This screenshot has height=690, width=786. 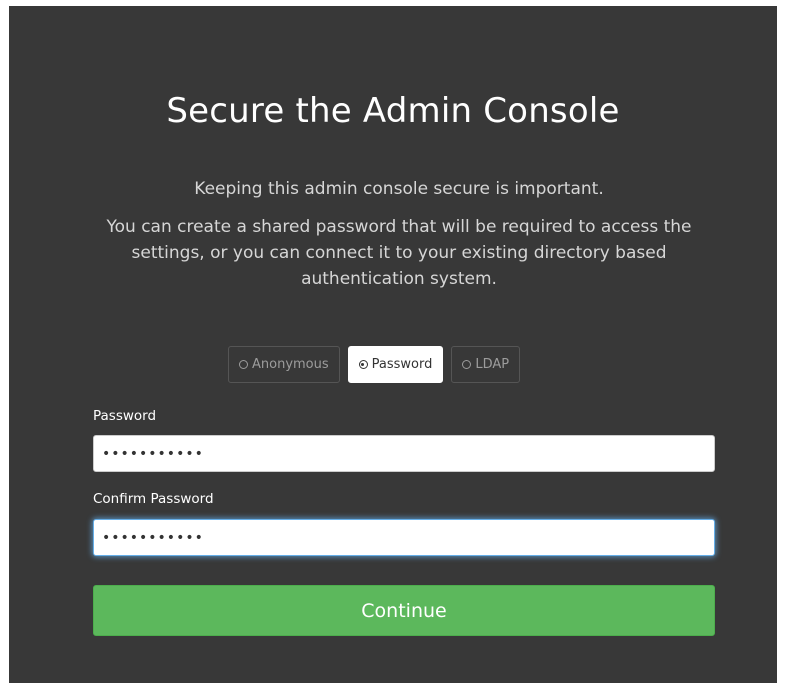 What do you see at coordinates (404, 453) in the screenshot?
I see `password-field` at bounding box center [404, 453].